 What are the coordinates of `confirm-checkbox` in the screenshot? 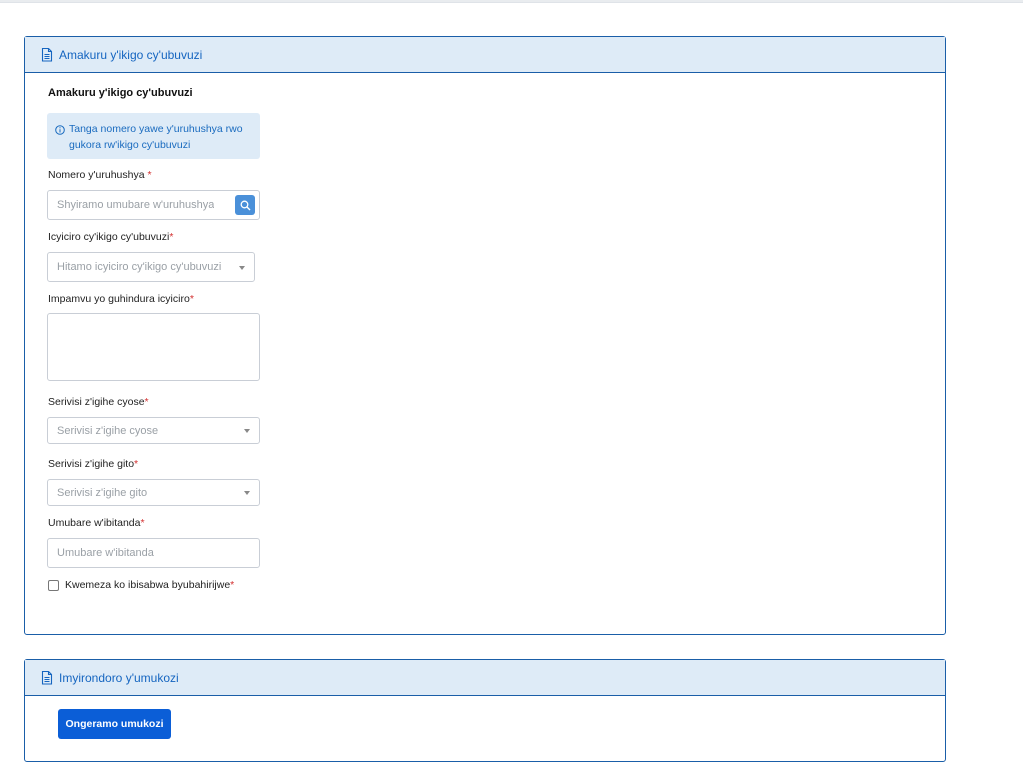 It's located at (53, 585).